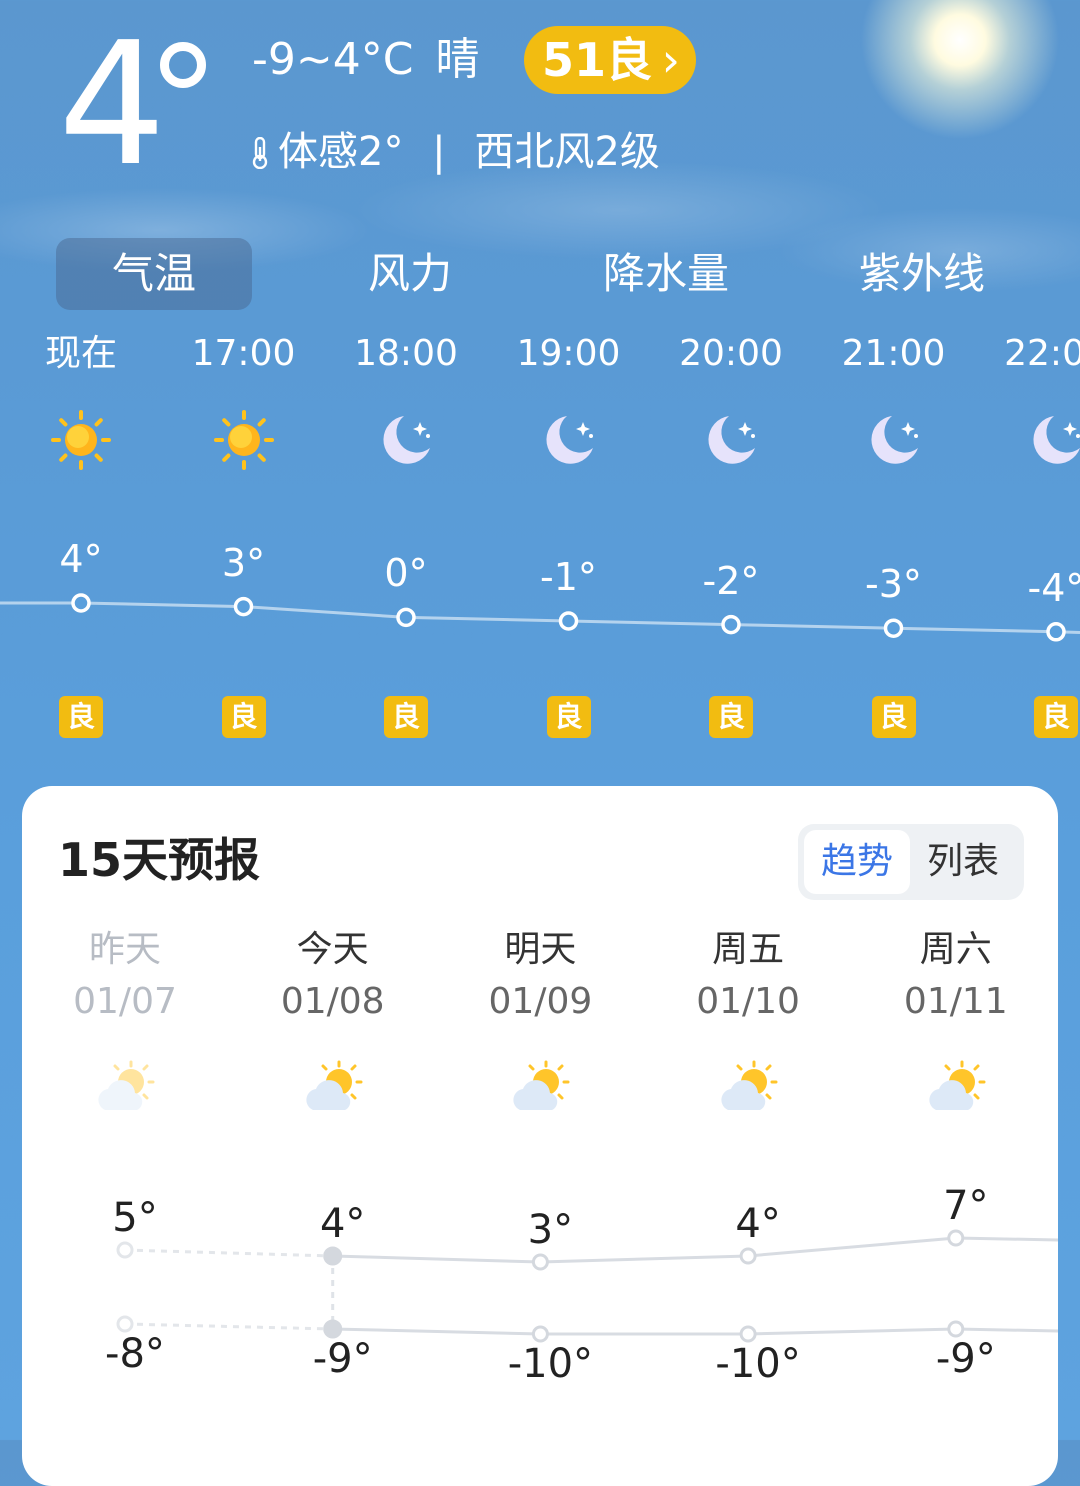 This screenshot has height=1486, width=1080. Describe the element at coordinates (748, 949) in the screenshot. I see `day-name: 周五` at that location.